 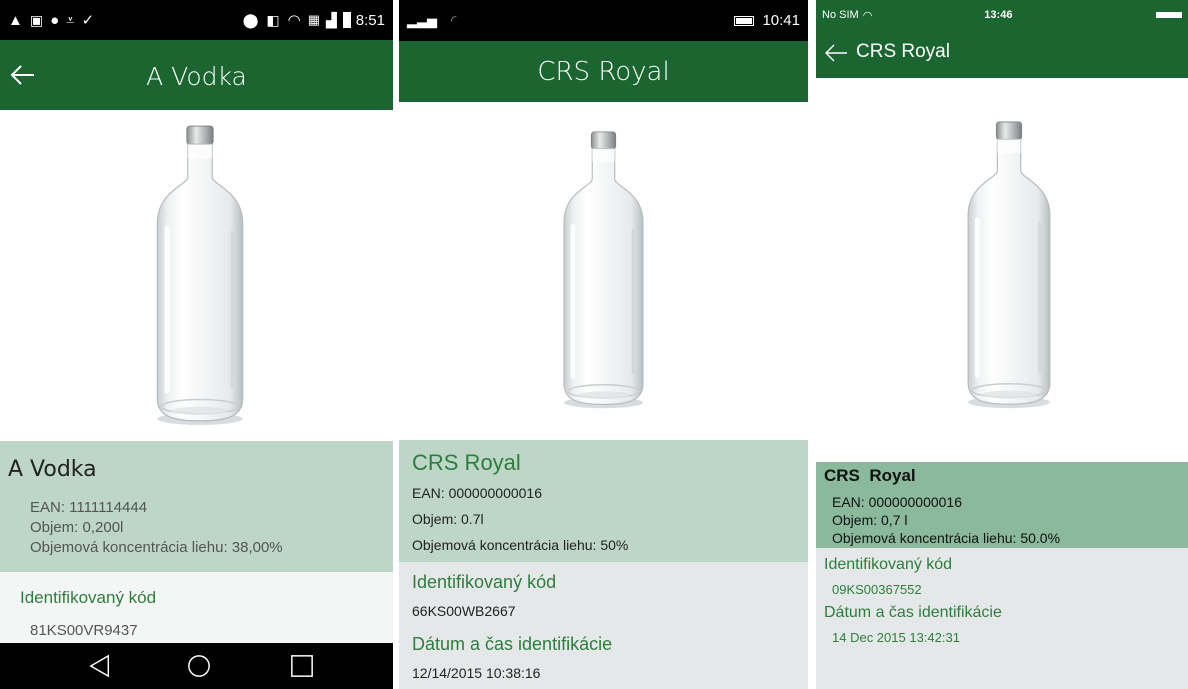 What do you see at coordinates (302, 666) in the screenshot?
I see `nav-recents-icon` at bounding box center [302, 666].